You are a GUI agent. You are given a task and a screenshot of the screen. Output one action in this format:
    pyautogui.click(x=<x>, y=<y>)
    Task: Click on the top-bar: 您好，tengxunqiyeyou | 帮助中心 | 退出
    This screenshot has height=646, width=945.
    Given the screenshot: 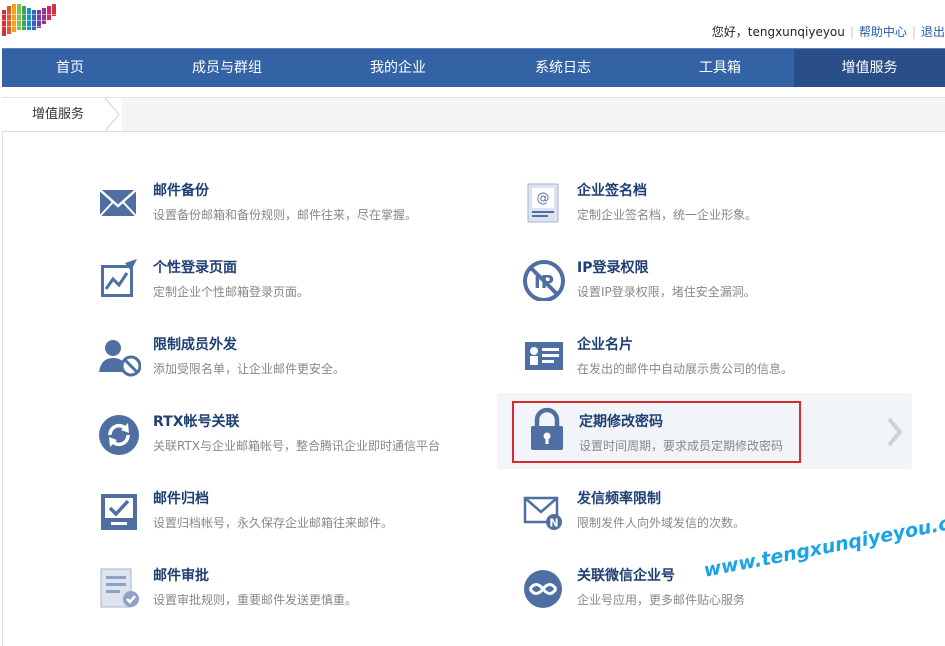 What is the action you would take?
    pyautogui.click(x=472, y=24)
    